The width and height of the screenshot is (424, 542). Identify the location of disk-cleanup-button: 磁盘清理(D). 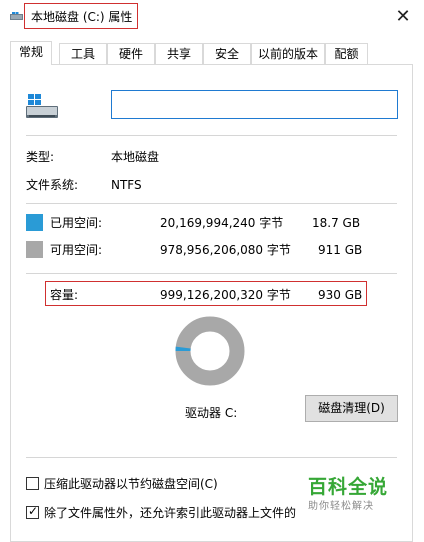
(351, 408).